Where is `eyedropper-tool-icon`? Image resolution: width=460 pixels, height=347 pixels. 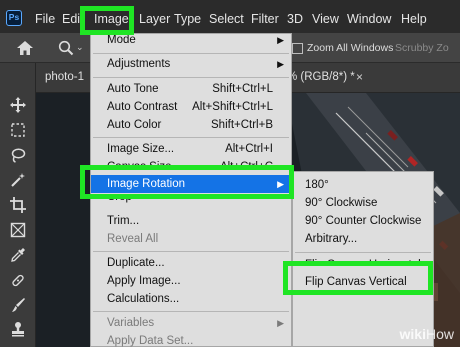 eyedropper-tool-icon is located at coordinates (18, 255).